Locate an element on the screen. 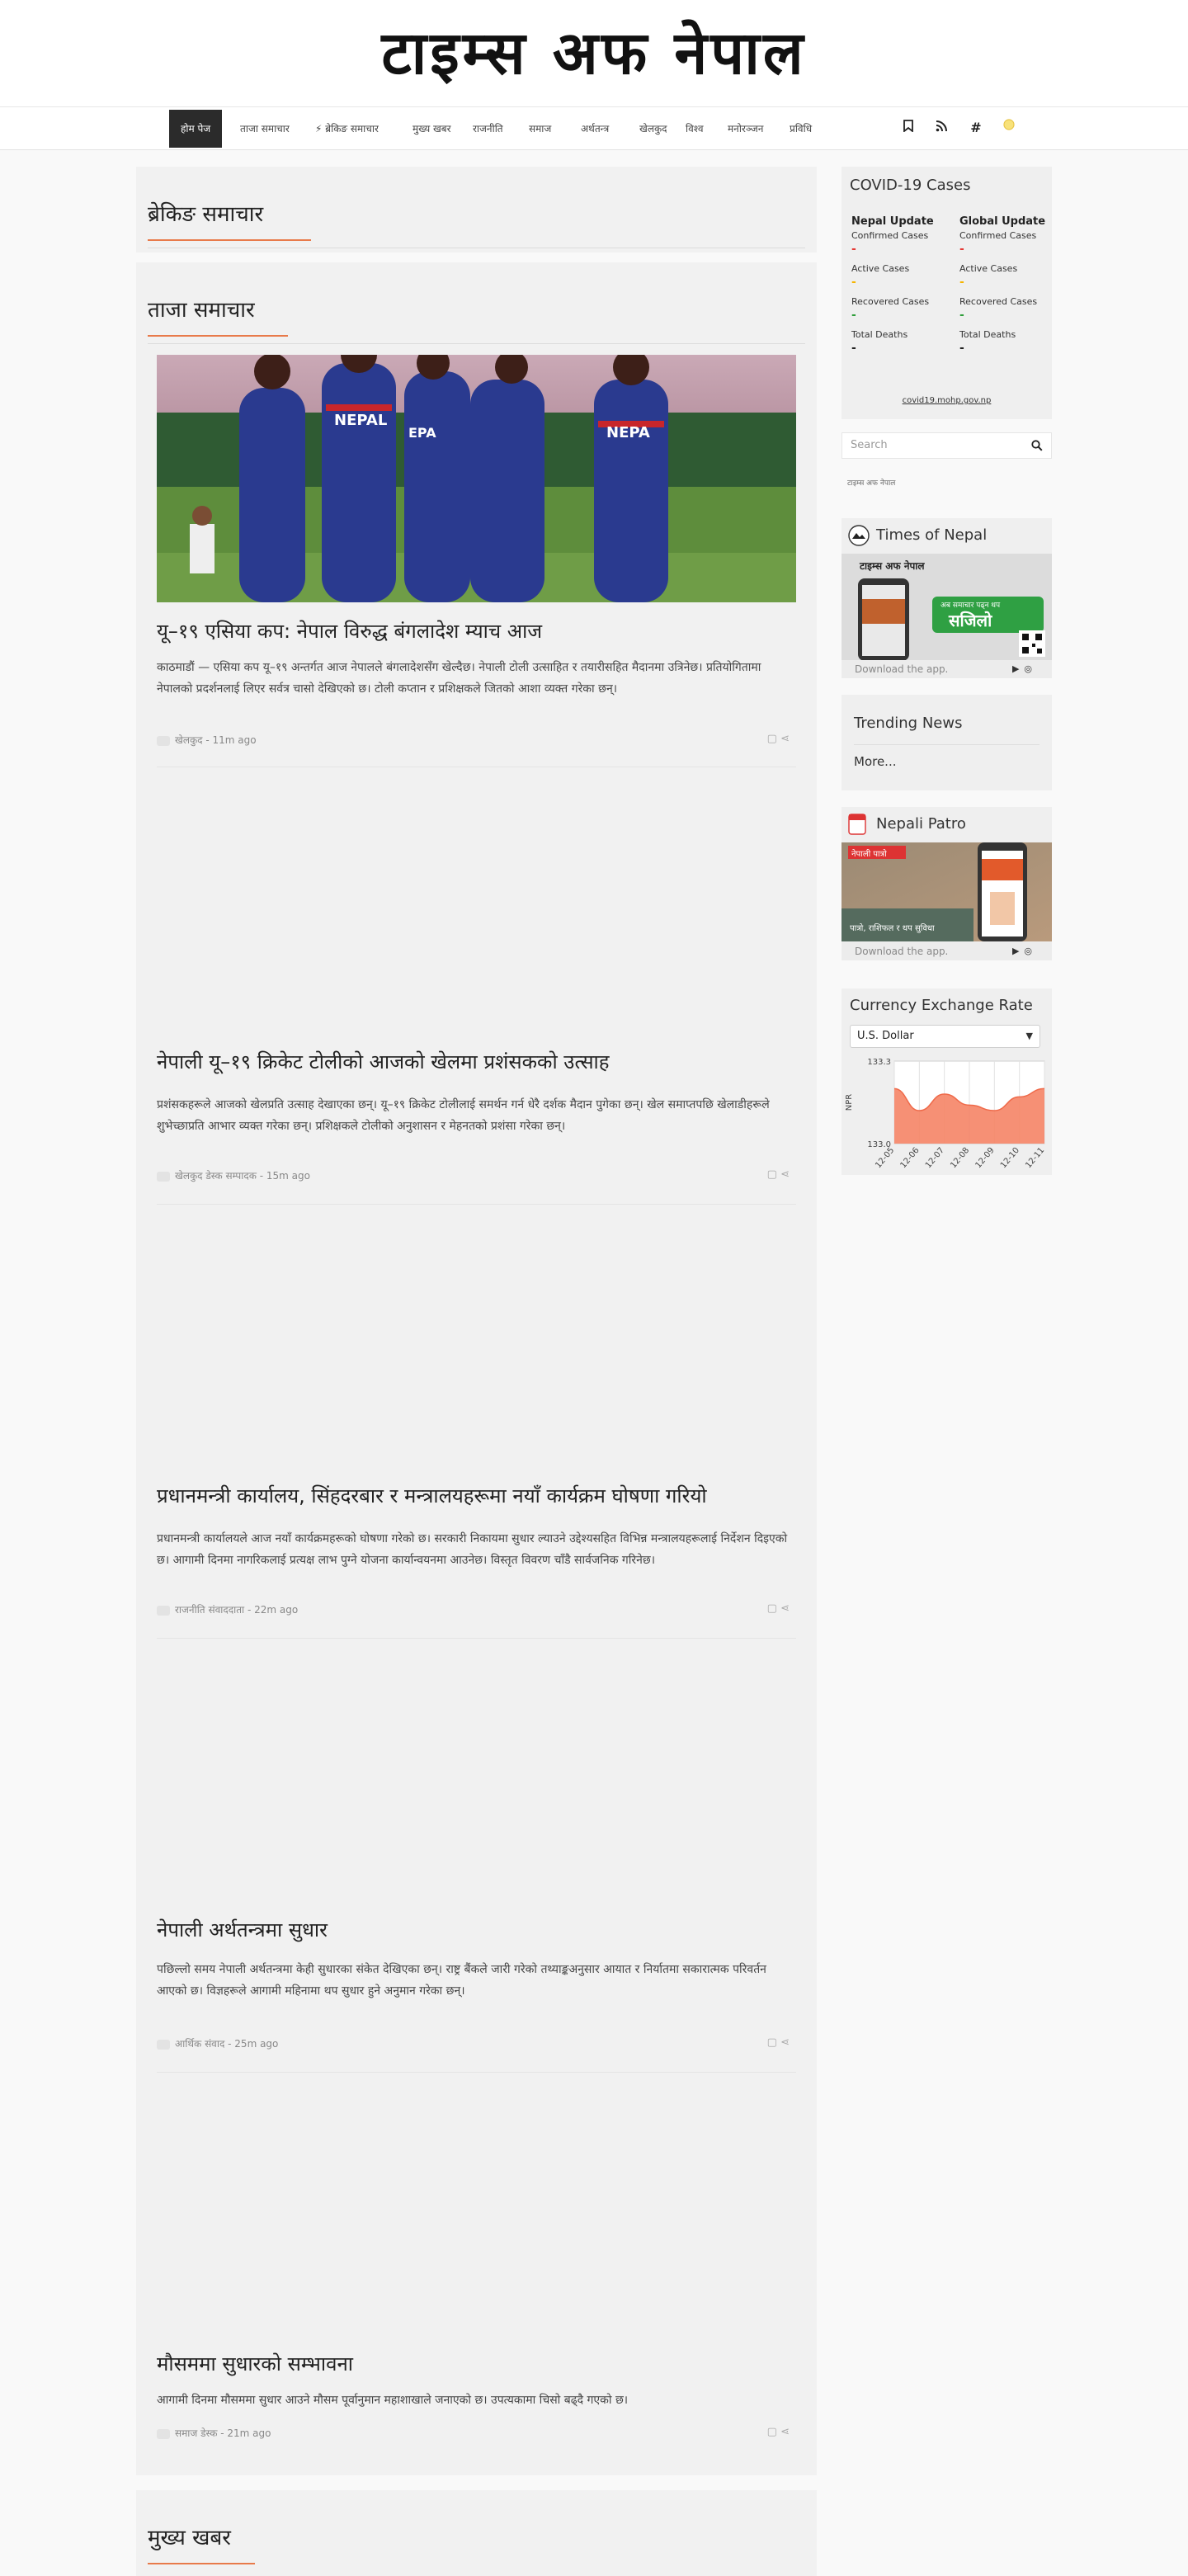 The width and height of the screenshot is (1188, 2576). nav-item-breaking: ⚡ ब्रेकिङ समाचार is located at coordinates (347, 129).